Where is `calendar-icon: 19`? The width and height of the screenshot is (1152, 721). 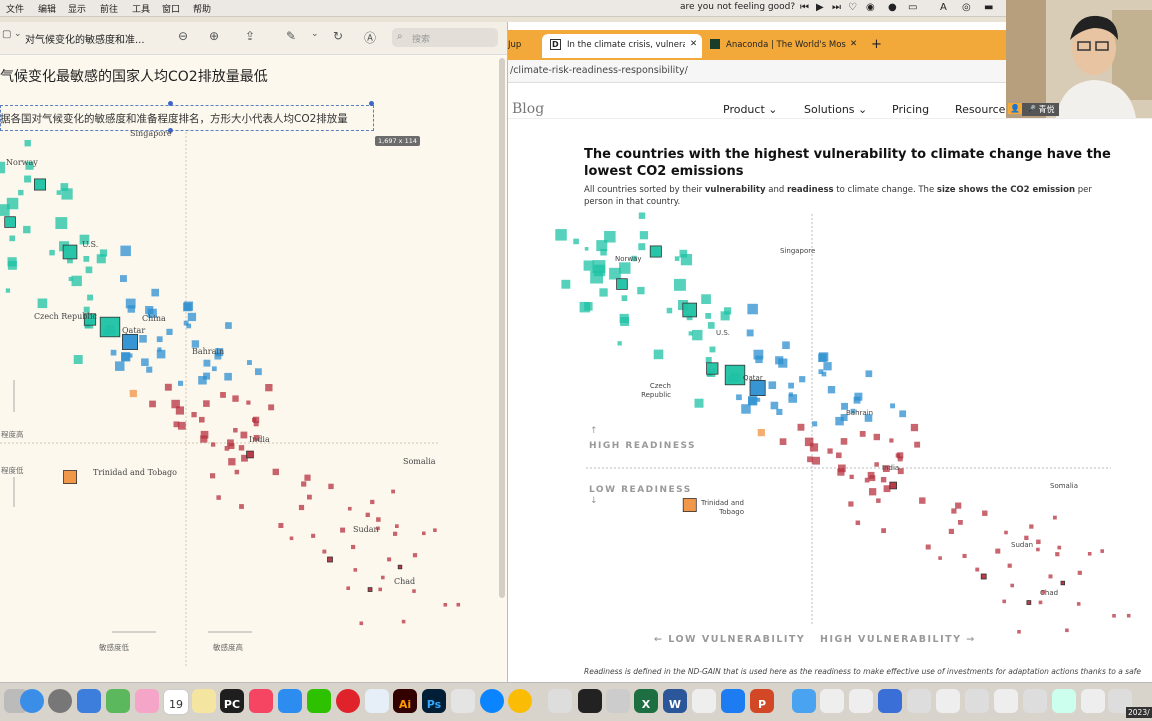 calendar-icon: 19 is located at coordinates (176, 702).